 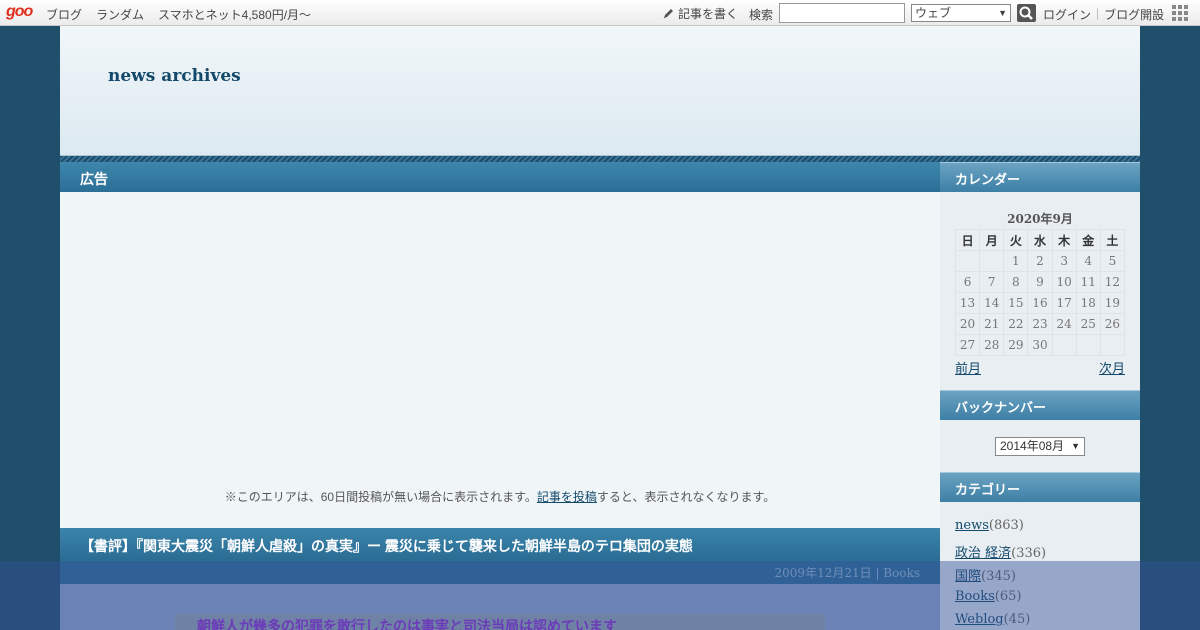 What do you see at coordinates (708, 14) in the screenshot?
I see `write-post-label: 記事を書く` at bounding box center [708, 14].